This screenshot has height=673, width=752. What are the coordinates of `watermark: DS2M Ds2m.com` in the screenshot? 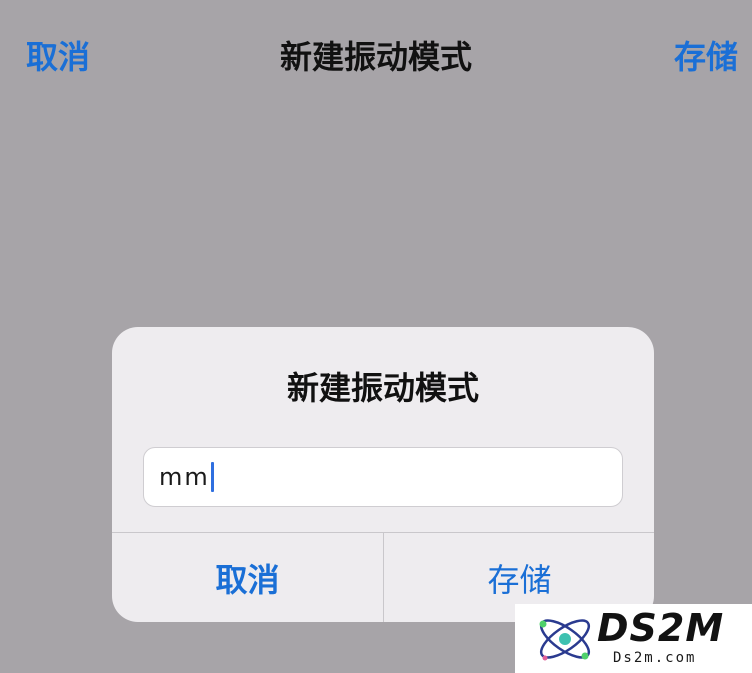 It's located at (633, 638).